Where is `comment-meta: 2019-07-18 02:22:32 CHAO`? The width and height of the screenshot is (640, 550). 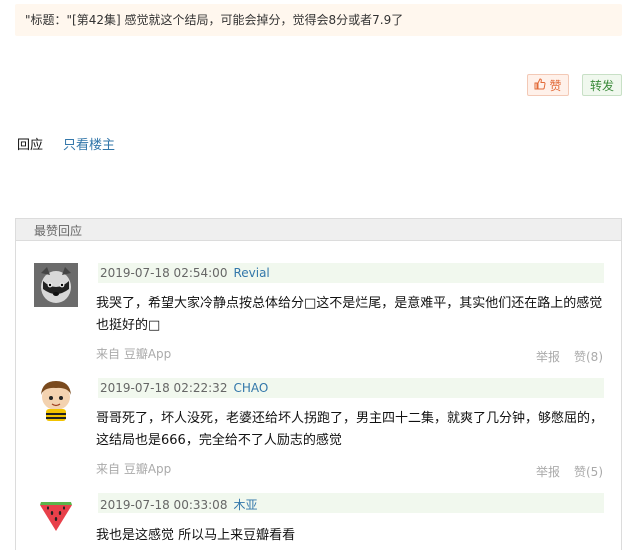 comment-meta: 2019-07-18 02:22:32 CHAO is located at coordinates (351, 388).